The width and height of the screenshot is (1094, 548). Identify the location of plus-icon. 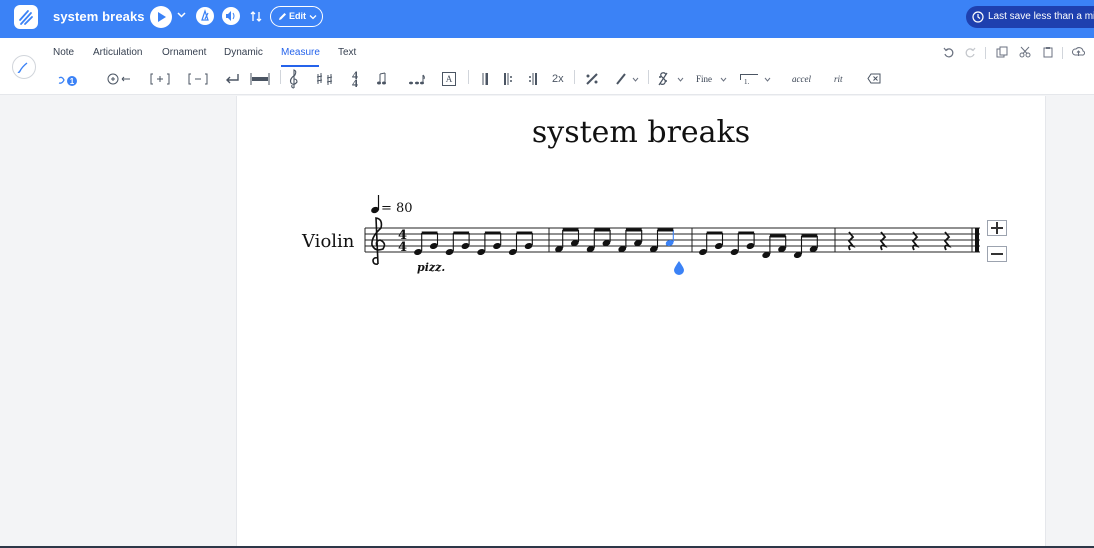
(997, 228).